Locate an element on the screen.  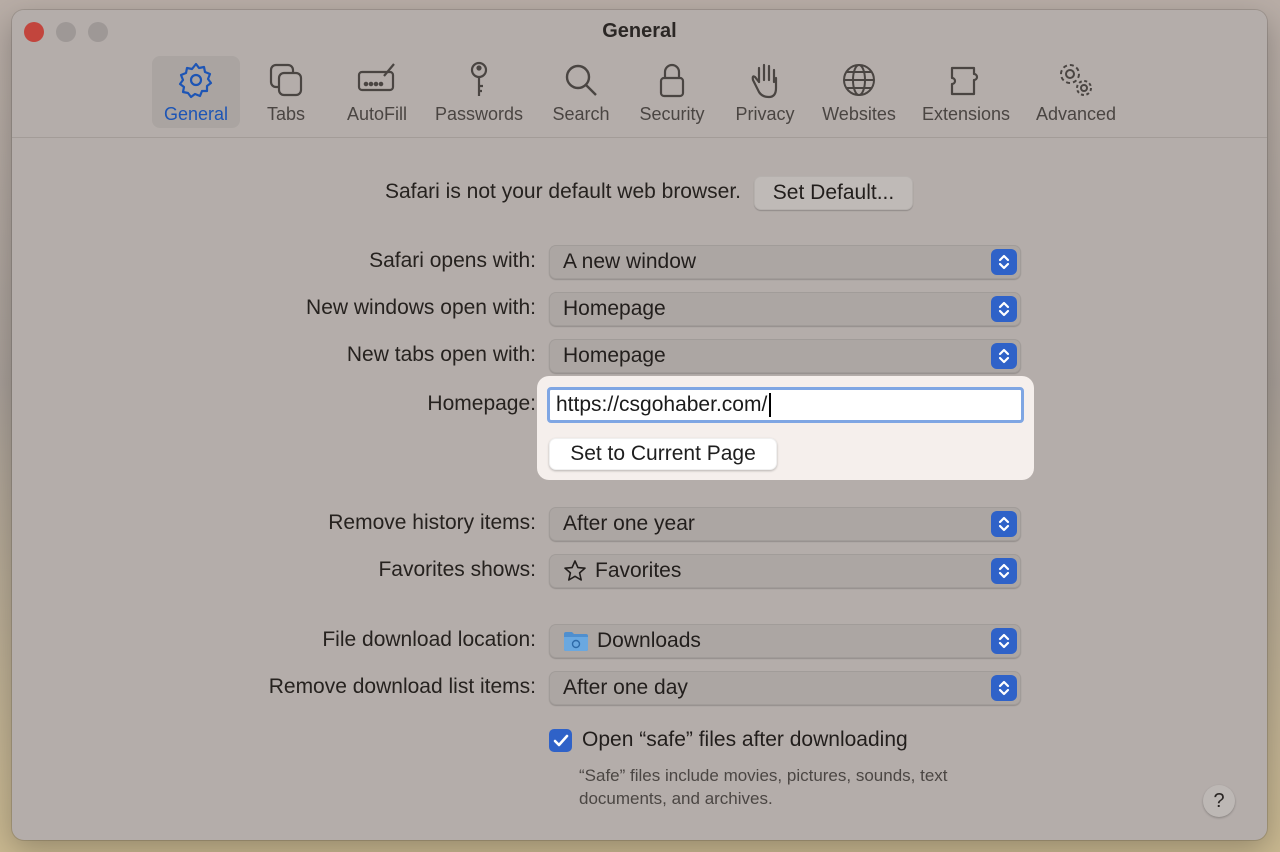
text-caret is located at coordinates (770, 405).